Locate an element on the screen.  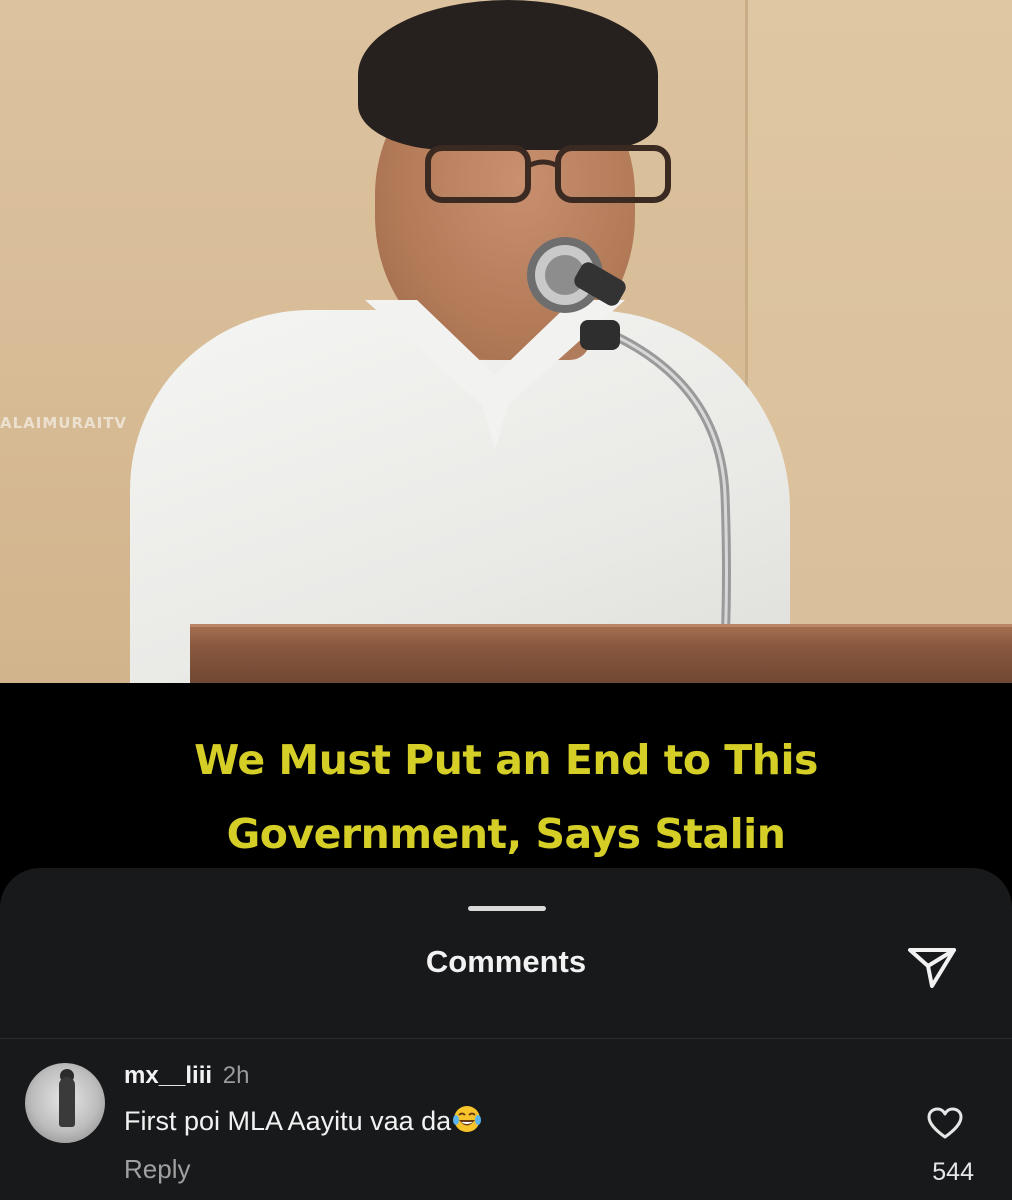
avatar is located at coordinates (65, 1103).